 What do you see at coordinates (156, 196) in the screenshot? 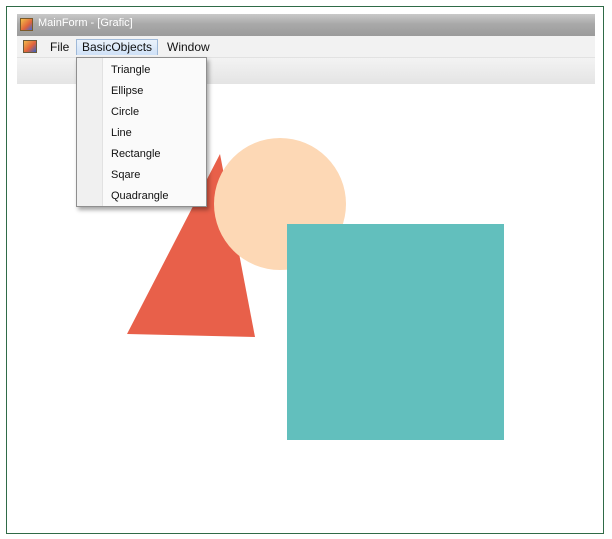
I see `menu-item-quadrangle: Quadrangle` at bounding box center [156, 196].